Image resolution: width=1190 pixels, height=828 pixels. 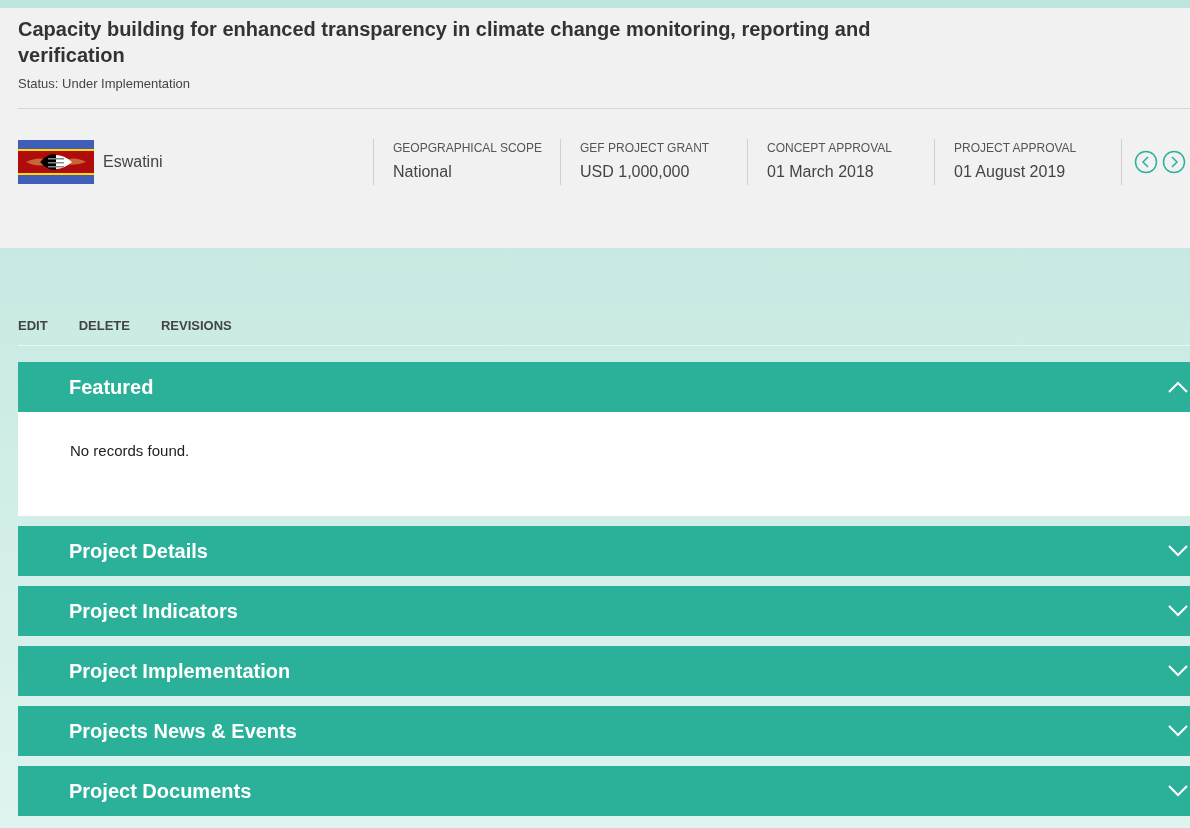 What do you see at coordinates (445, 42) in the screenshot?
I see `project-title: Capacity building for enhanced transparency in climate change monitoring, reporting and verification` at bounding box center [445, 42].